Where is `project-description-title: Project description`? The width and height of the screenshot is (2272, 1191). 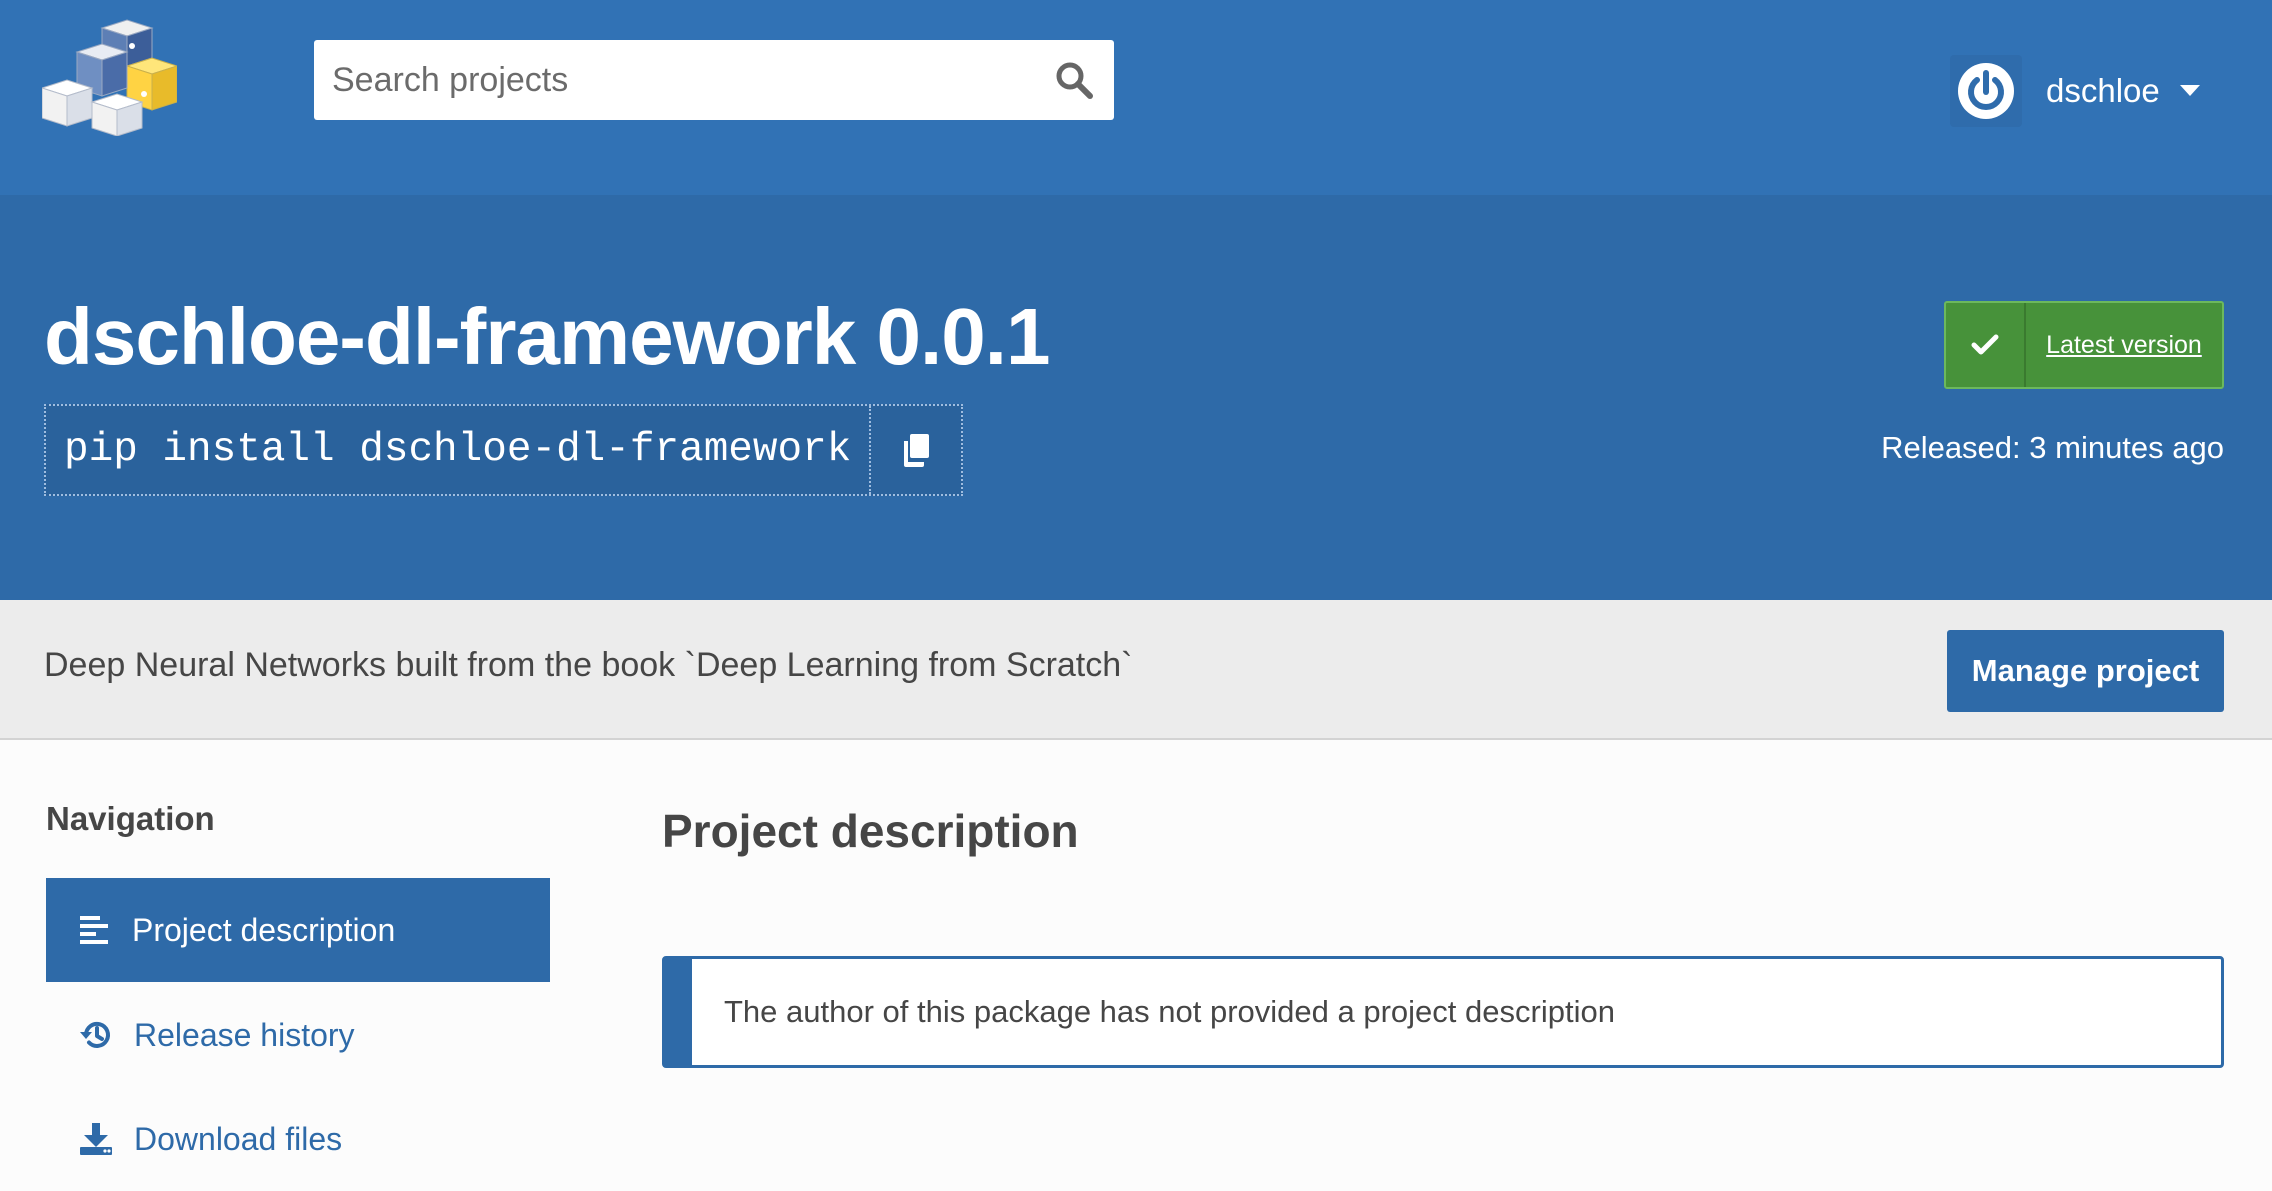
project-description-title: Project description is located at coordinates (870, 831).